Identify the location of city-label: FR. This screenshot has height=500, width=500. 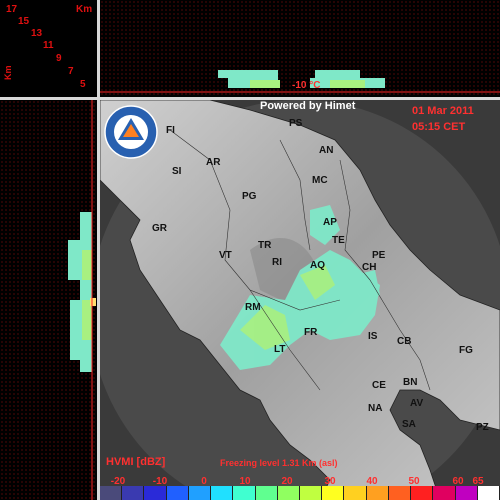
(311, 332).